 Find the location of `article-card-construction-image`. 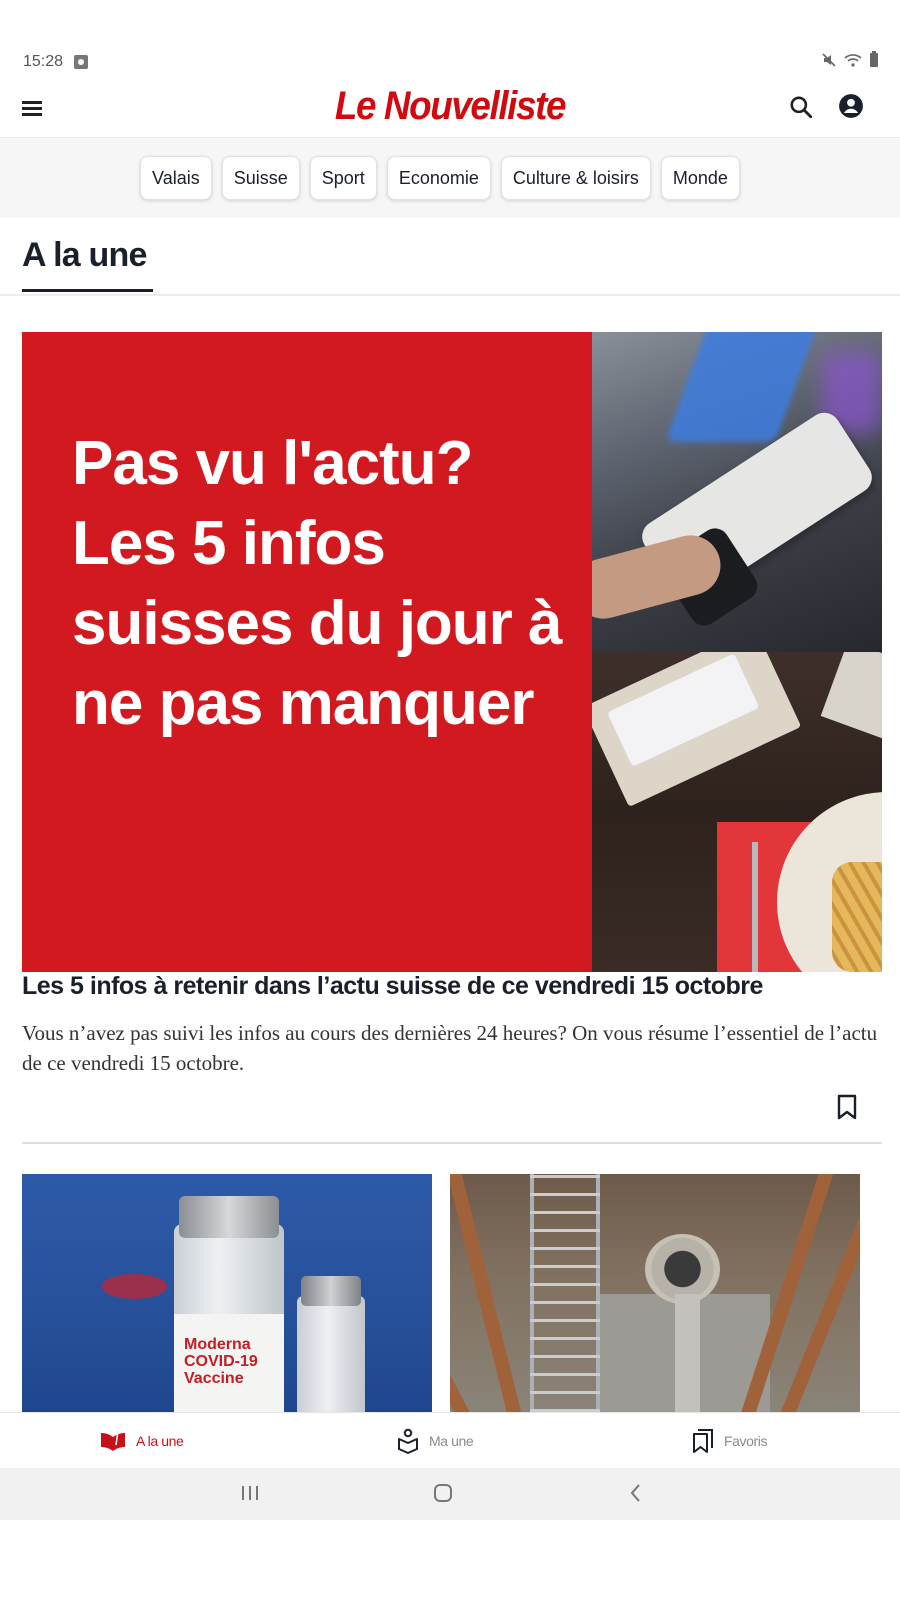

article-card-construction-image is located at coordinates (655, 1293).